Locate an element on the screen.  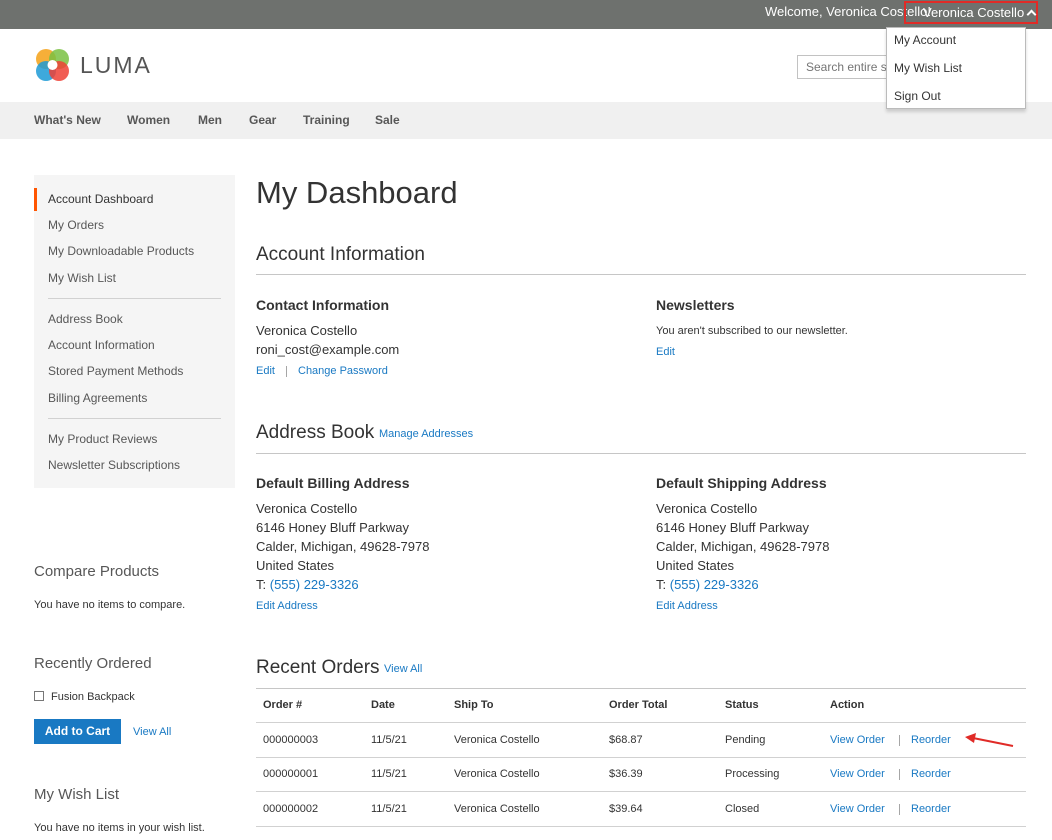
shipping-phone-link: (555) 229-3326 is located at coordinates (714, 584).